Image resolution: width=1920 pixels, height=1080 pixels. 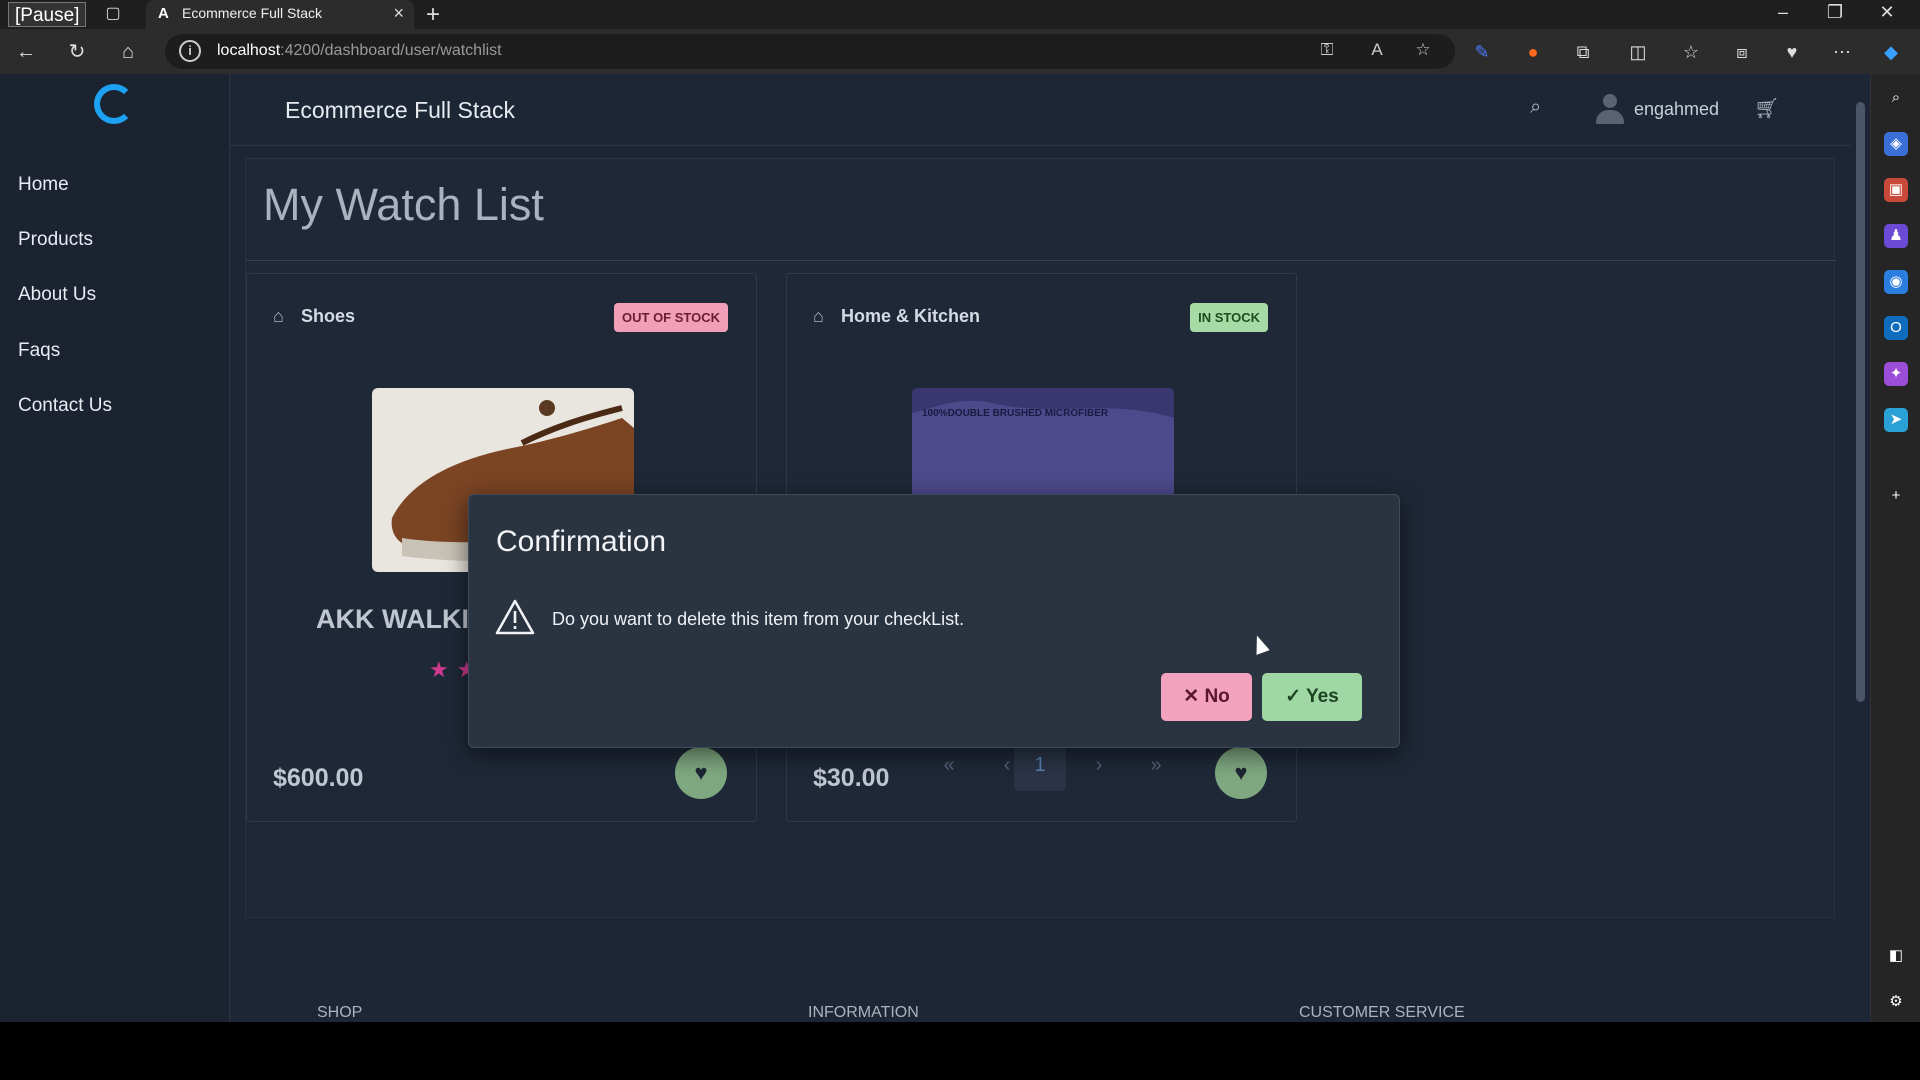 I want to click on logo, so click(x=114, y=112).